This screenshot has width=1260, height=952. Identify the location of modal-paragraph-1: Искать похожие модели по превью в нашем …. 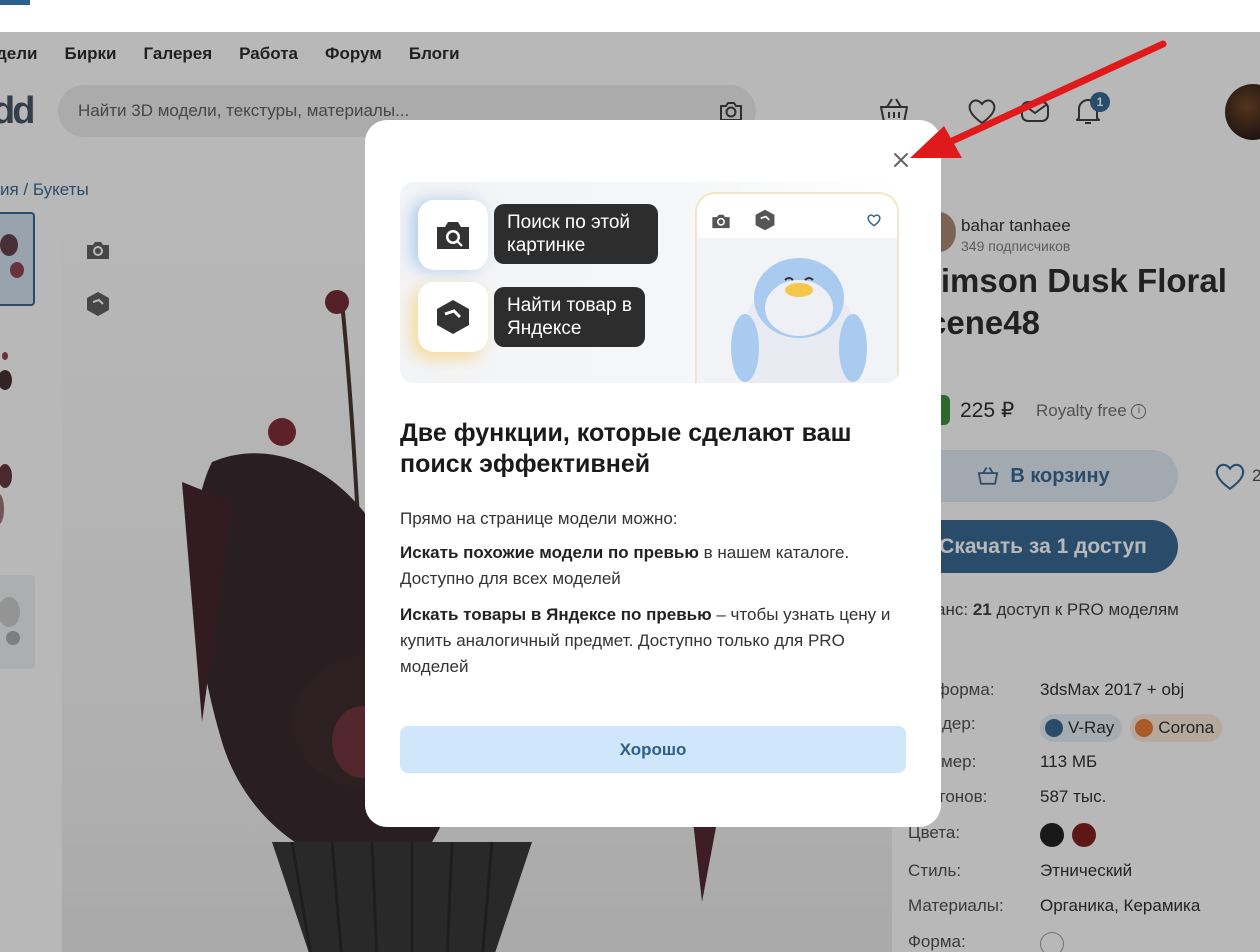
(655, 566).